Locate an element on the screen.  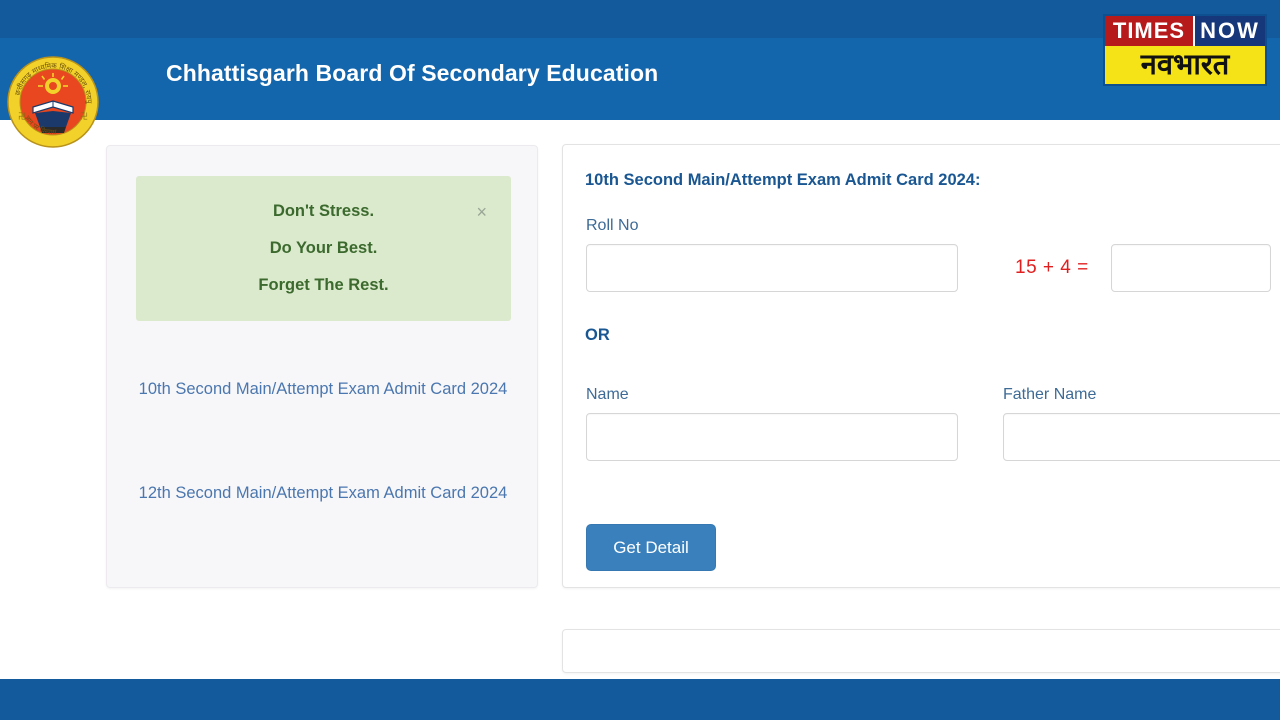
get-detail-button: Get Detail is located at coordinates (651, 547).